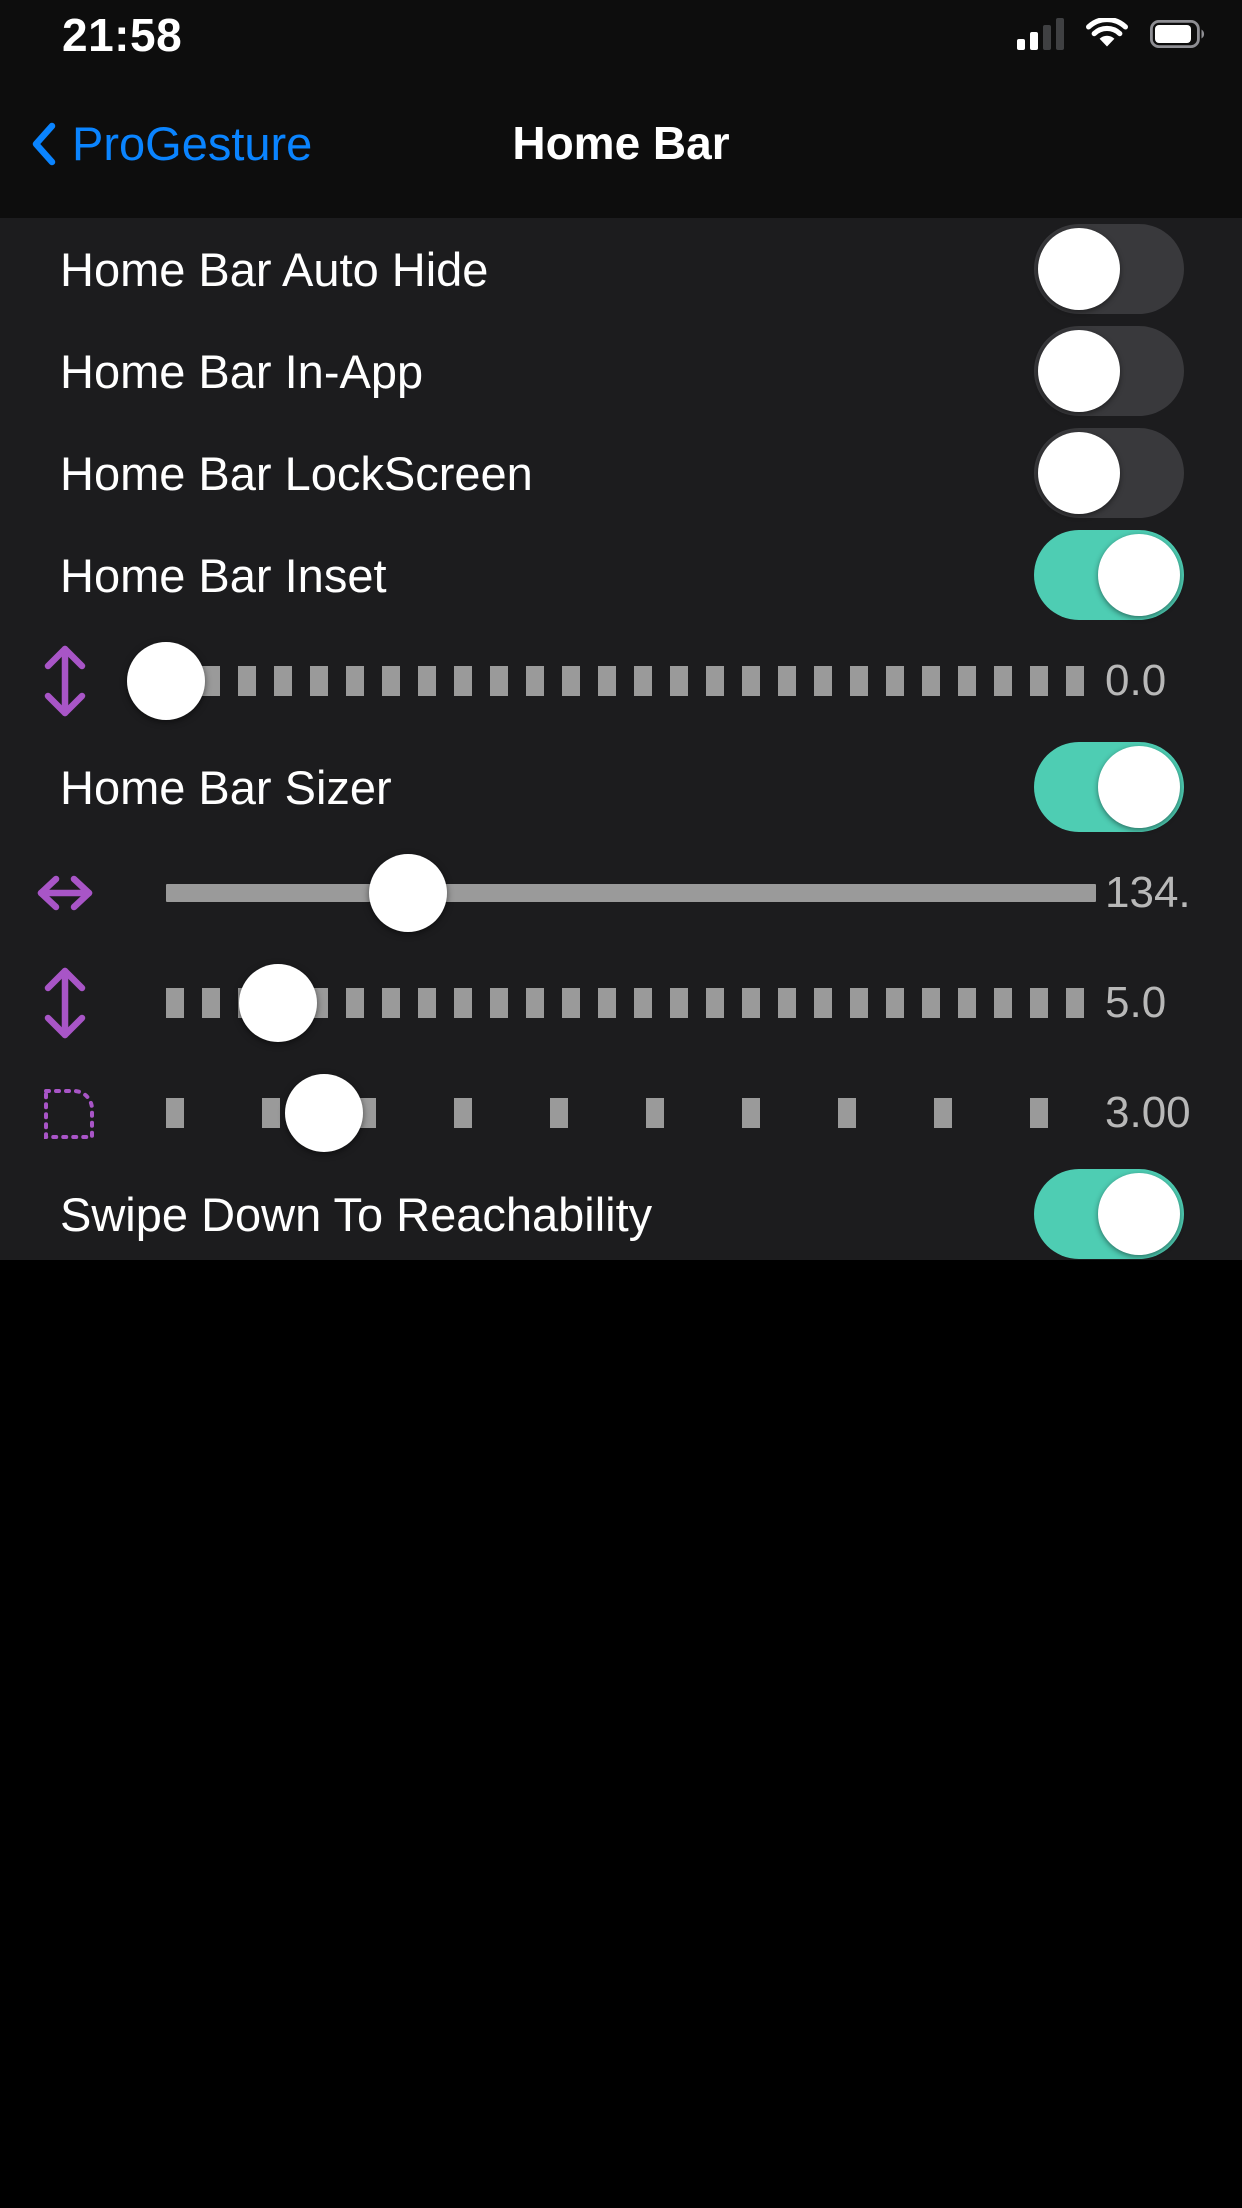 The height and width of the screenshot is (2208, 1242). What do you see at coordinates (621, 269) in the screenshot?
I see `settings-row-home-bar-auto-hide: Home Bar Auto Hide` at bounding box center [621, 269].